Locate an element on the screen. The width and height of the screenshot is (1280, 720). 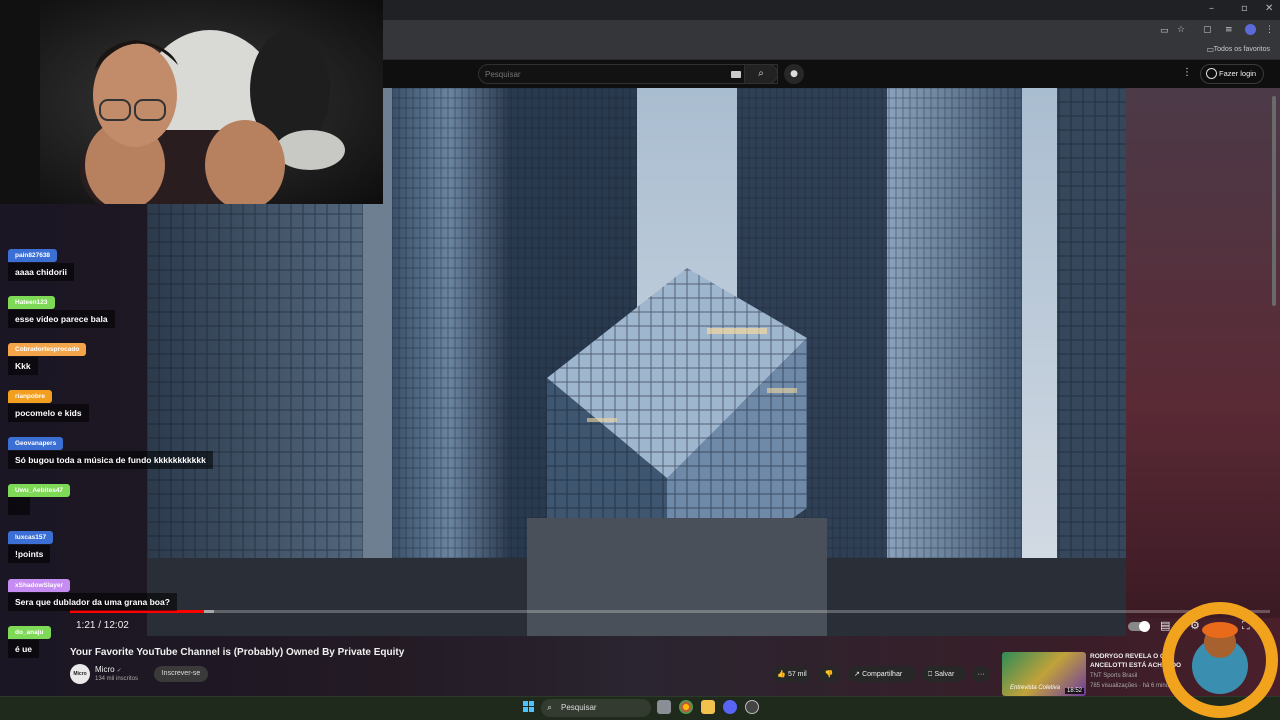
chat-username: rianpobre is located at coordinates (30, 396).